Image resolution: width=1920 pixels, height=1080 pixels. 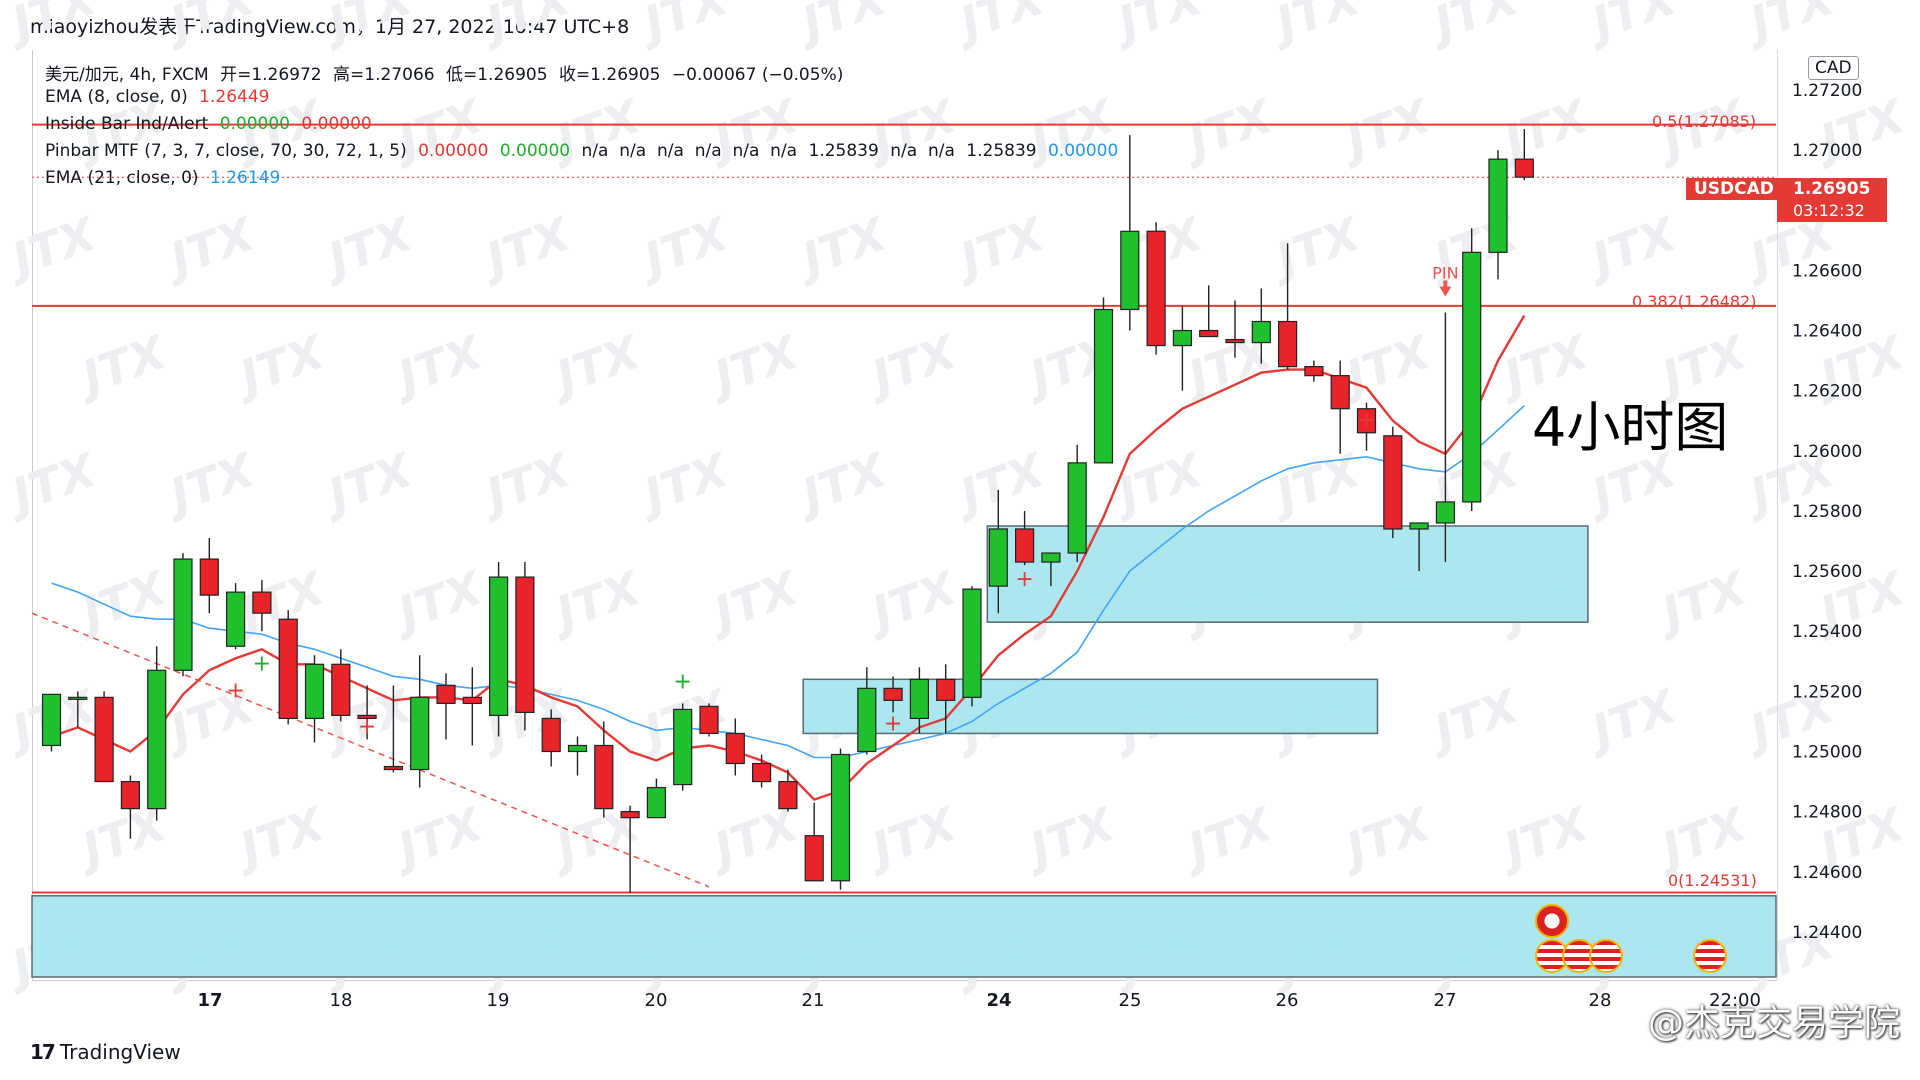 I want to click on legend-high: 高=1.27066, so click(x=384, y=75).